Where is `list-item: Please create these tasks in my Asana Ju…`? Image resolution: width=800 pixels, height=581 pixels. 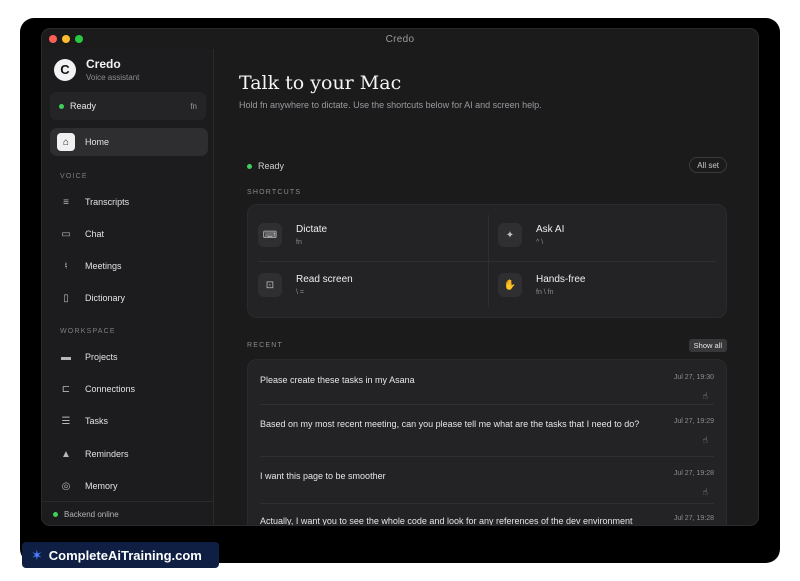 list-item: Please create these tasks in my Asana Ju… is located at coordinates (487, 387).